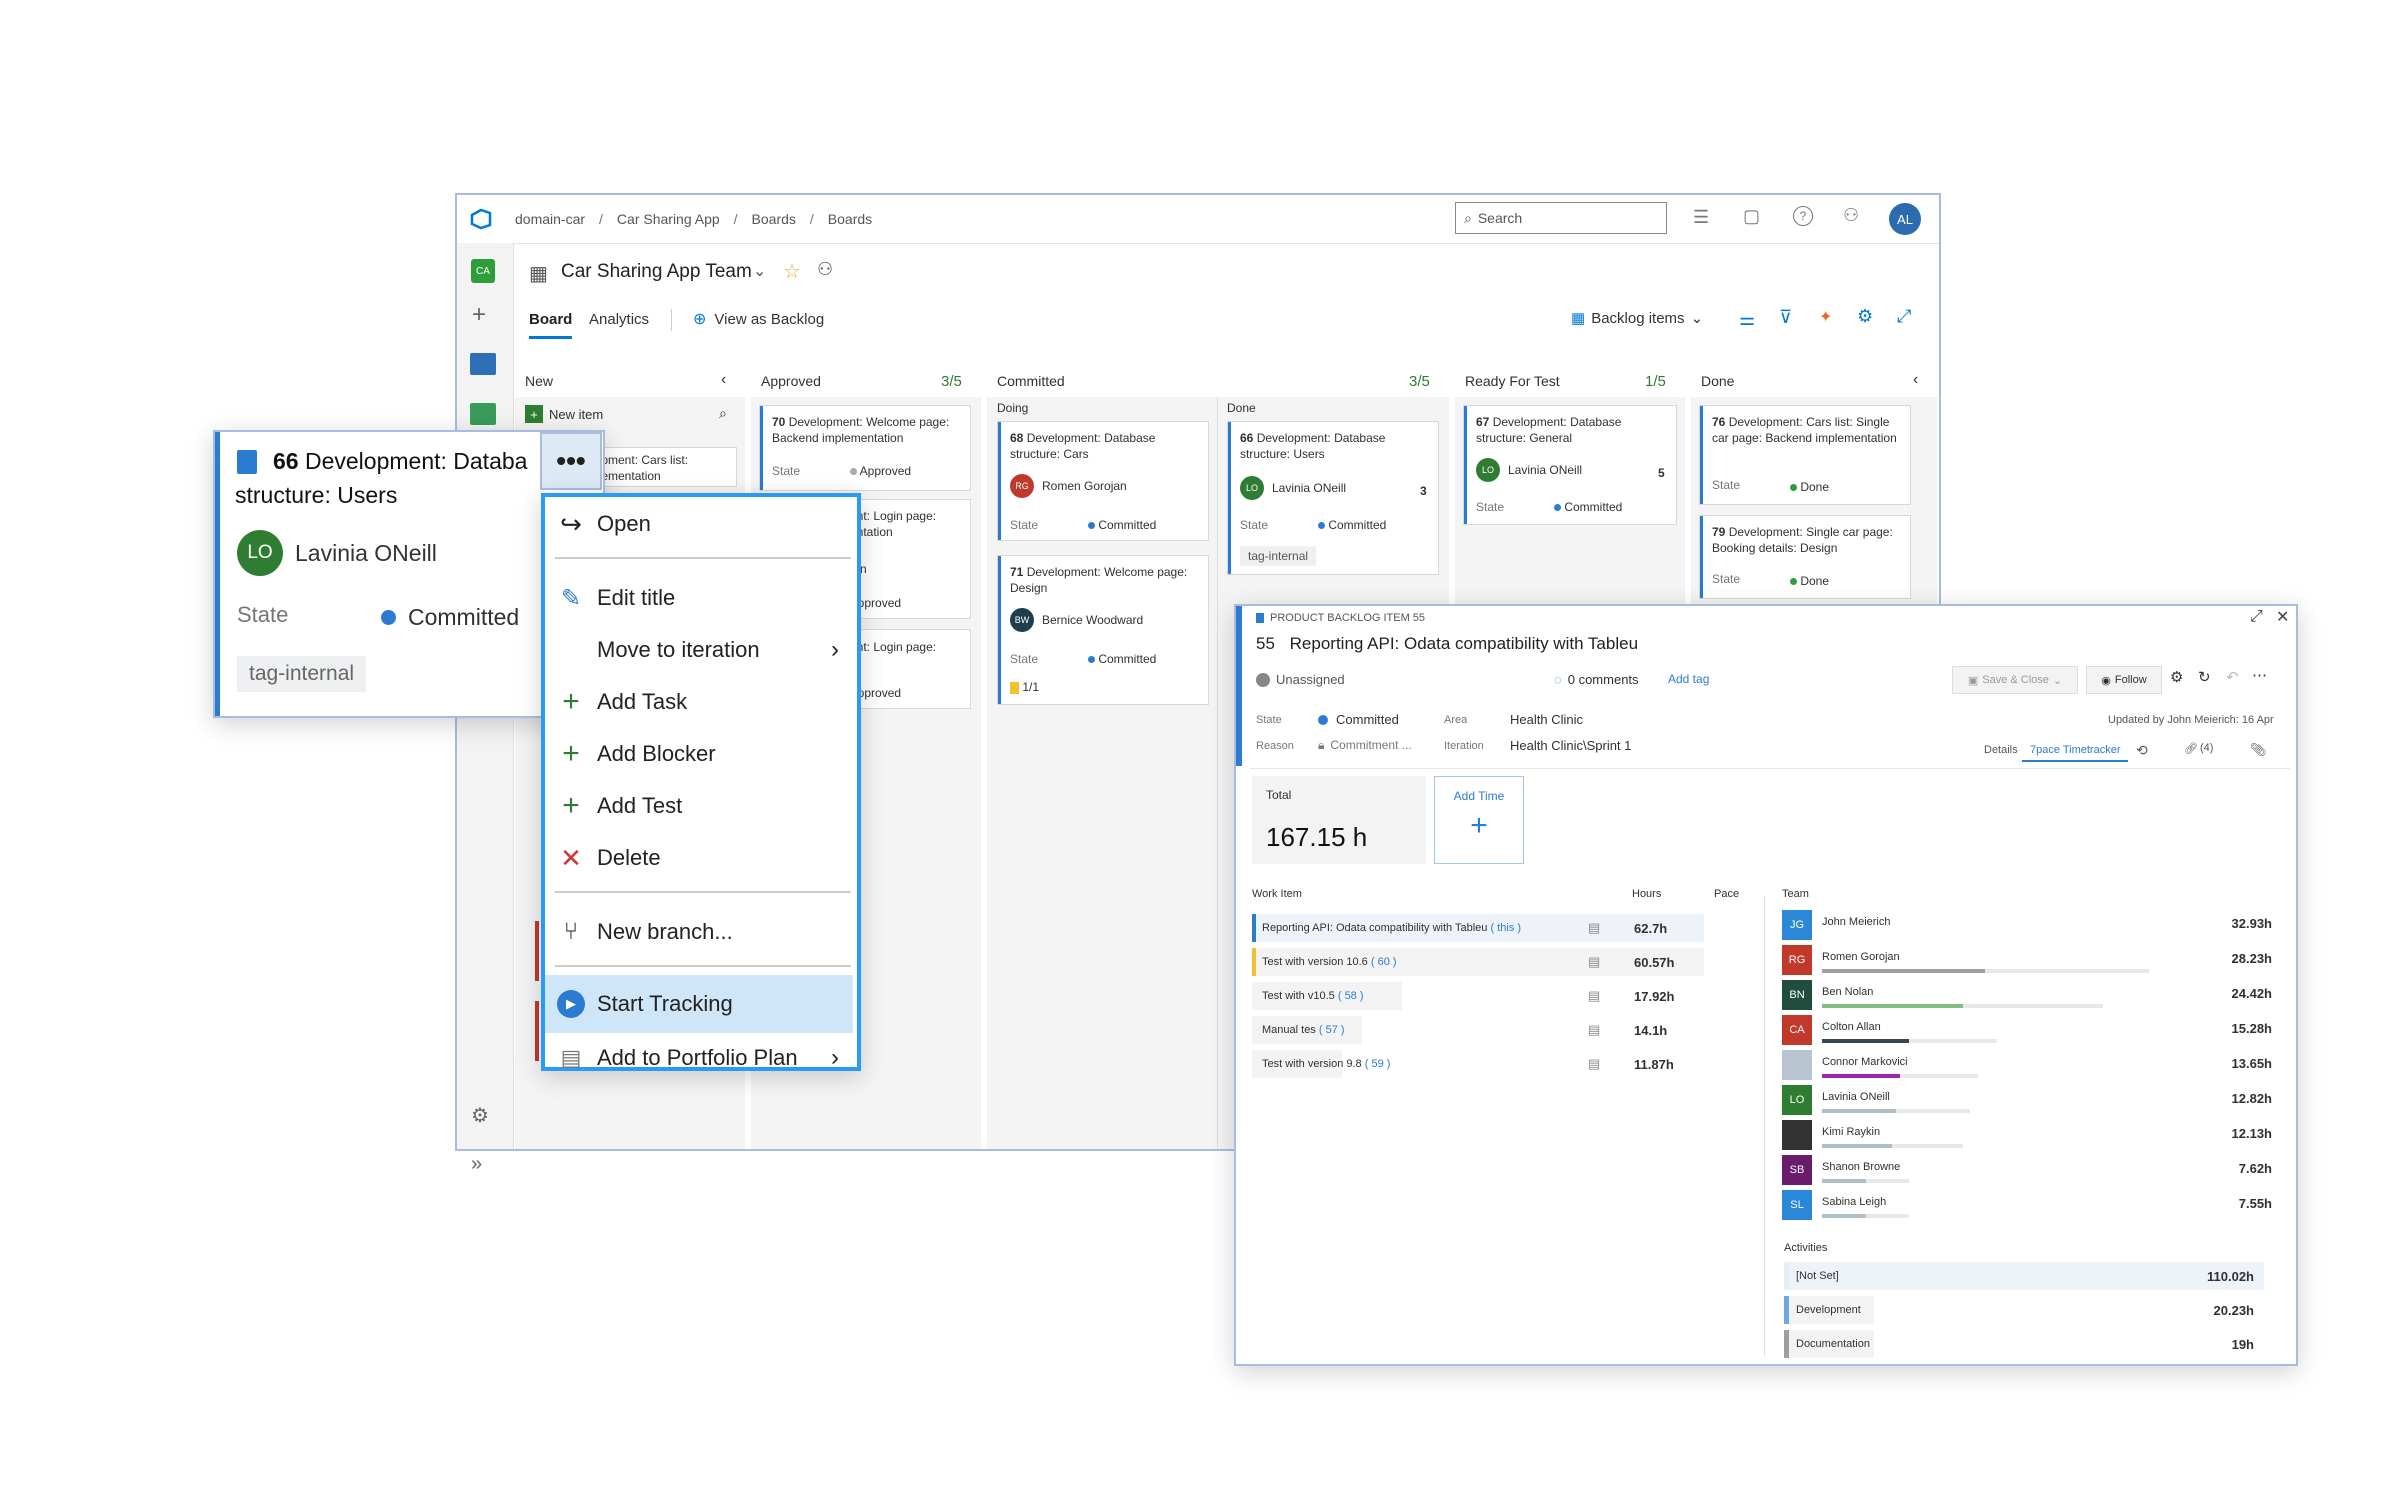 The image size is (2400, 1496). I want to click on close-icon: ✕, so click(2282, 617).